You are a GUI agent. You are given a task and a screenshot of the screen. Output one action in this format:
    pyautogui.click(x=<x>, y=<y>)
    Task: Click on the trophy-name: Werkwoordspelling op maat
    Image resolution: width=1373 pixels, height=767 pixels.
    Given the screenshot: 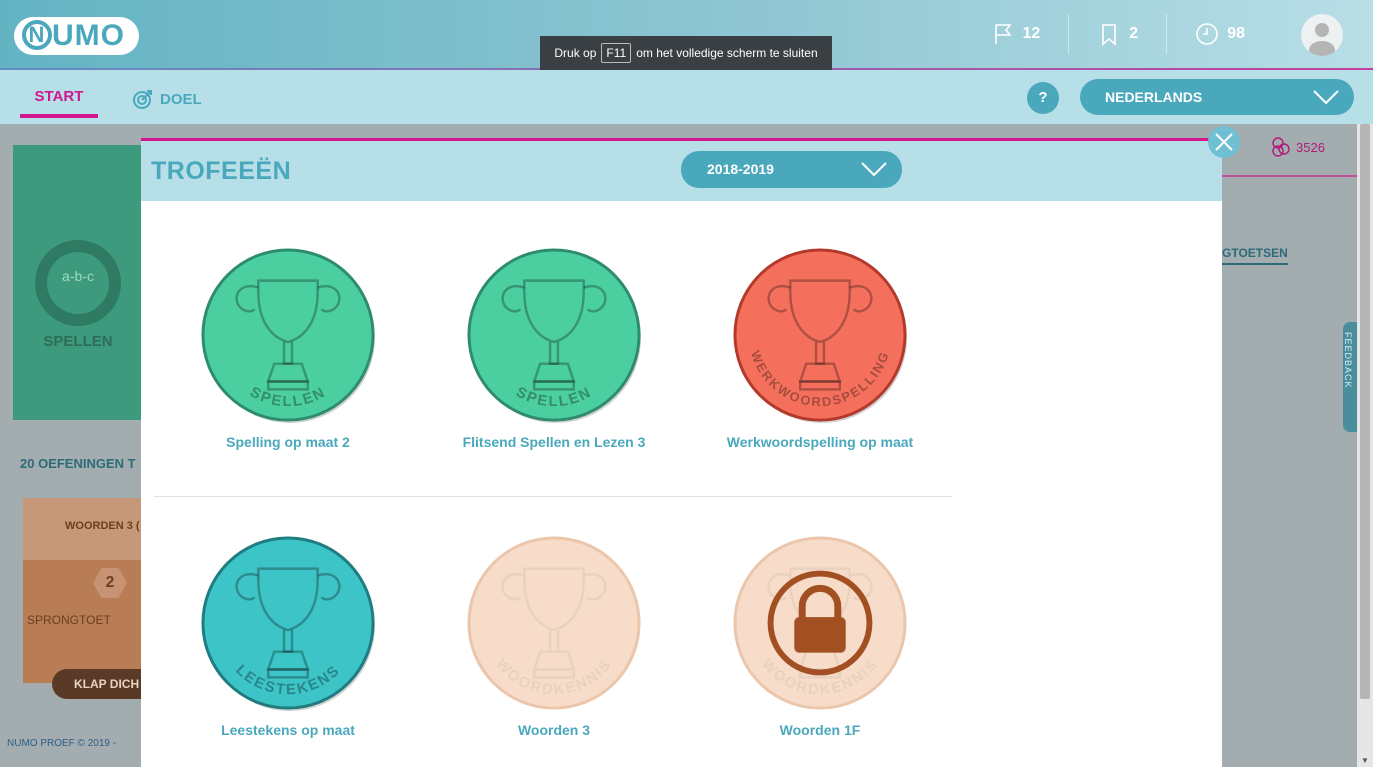 What is the action you would take?
    pyautogui.click(x=820, y=442)
    